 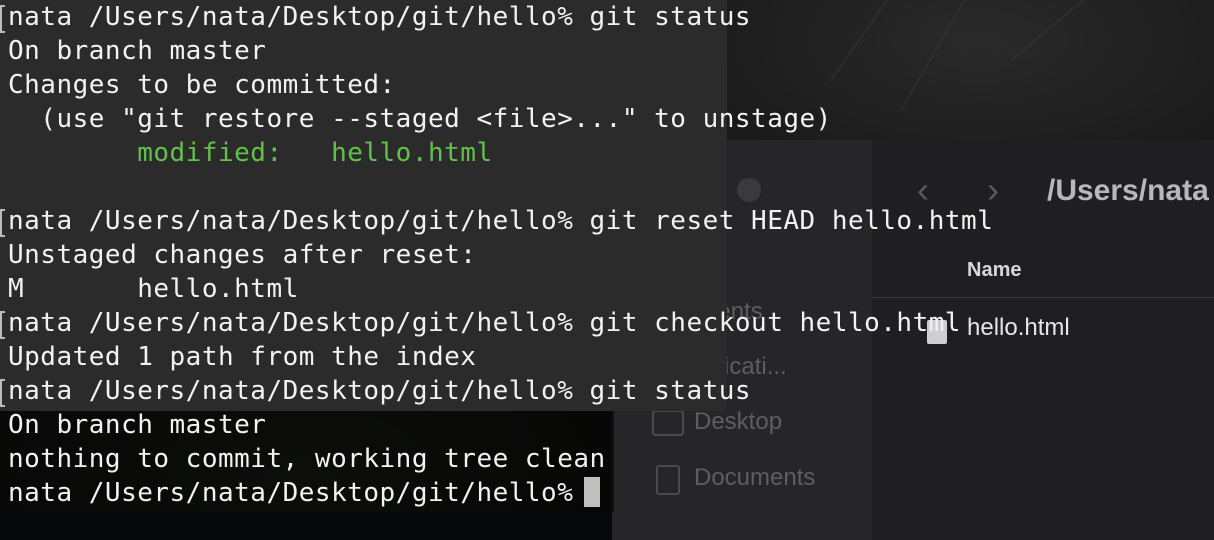 I want to click on terminal-line: Updated 1 path from the index, so click(x=242, y=357).